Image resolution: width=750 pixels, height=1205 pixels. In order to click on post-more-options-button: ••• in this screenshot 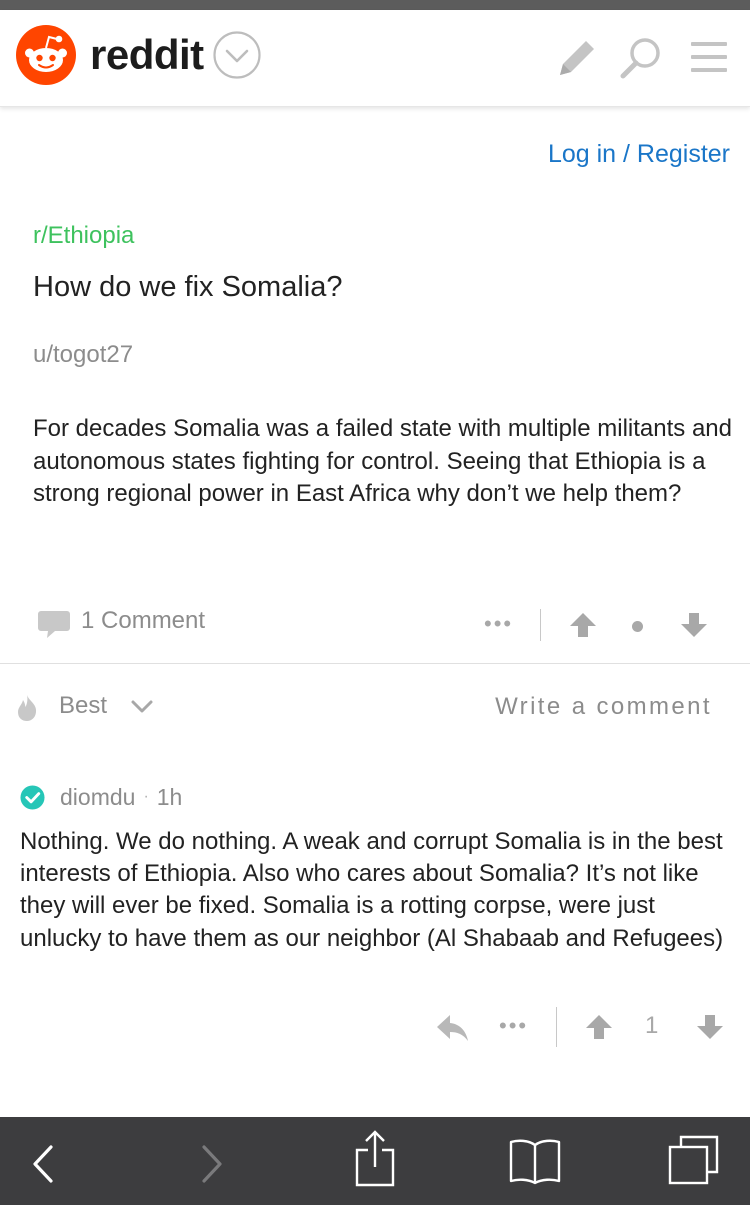, I will do `click(498, 624)`.